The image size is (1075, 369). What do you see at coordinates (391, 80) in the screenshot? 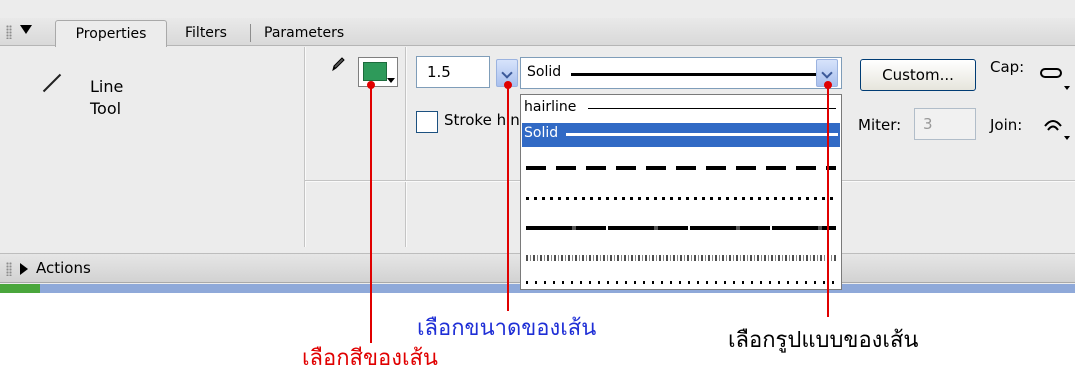
I see `swatch-arrow-icon` at bounding box center [391, 80].